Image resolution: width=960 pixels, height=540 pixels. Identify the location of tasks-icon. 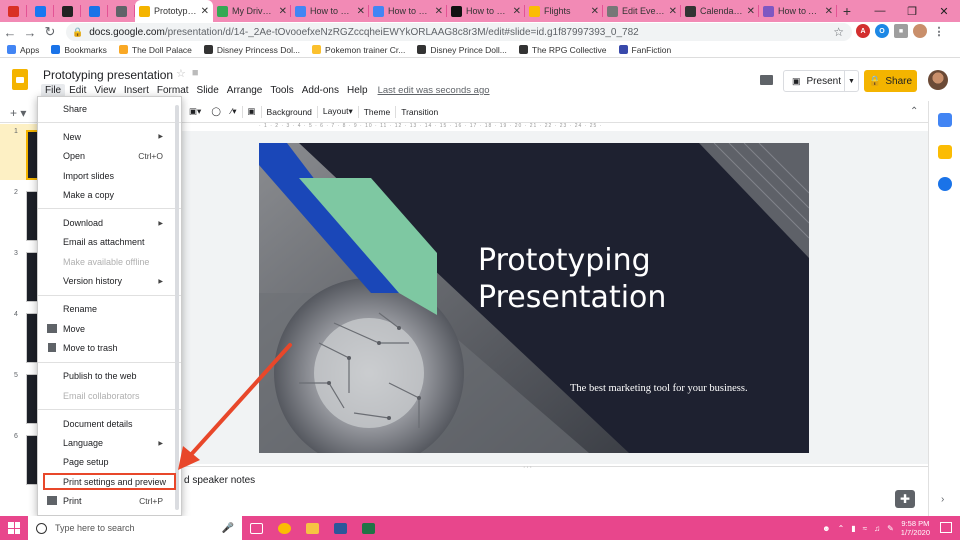
(945, 184).